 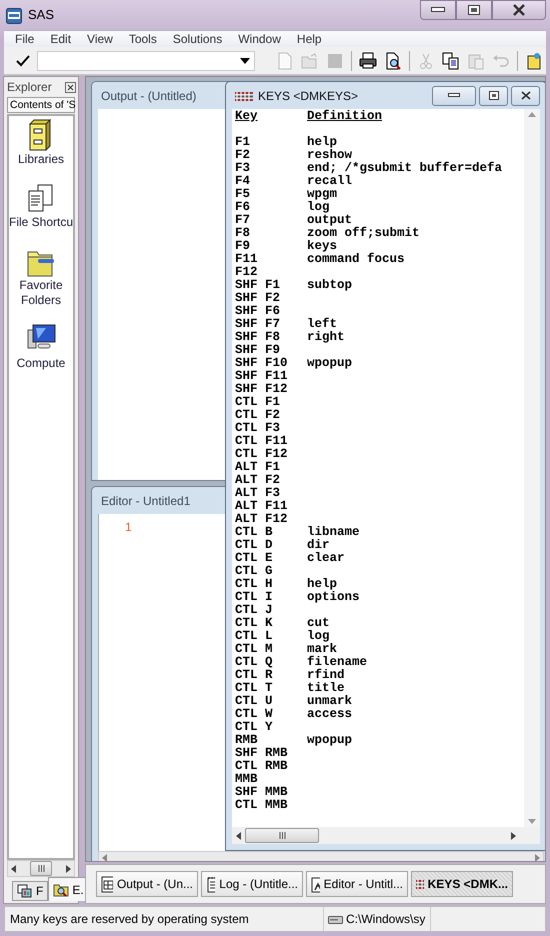 What do you see at coordinates (258, 350) in the screenshot?
I see `key-name: SHF F9` at bounding box center [258, 350].